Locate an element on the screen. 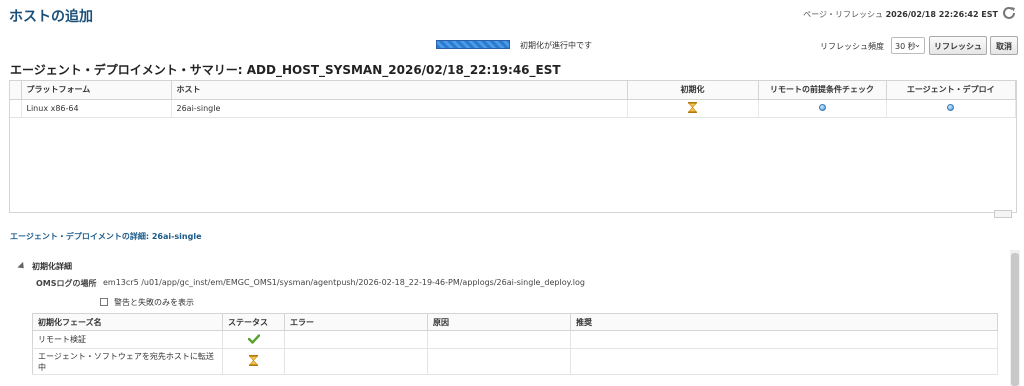  chevron-down-icon: ⌄ is located at coordinates (917, 44).